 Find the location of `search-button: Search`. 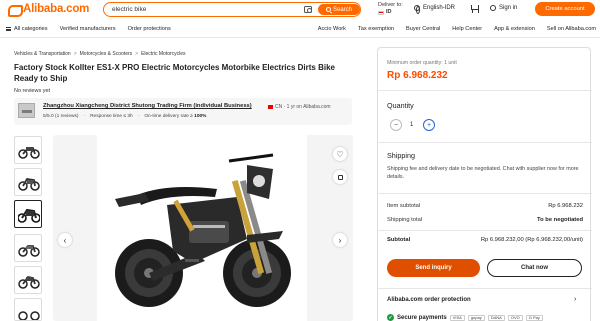

search-button: Search is located at coordinates (339, 9).